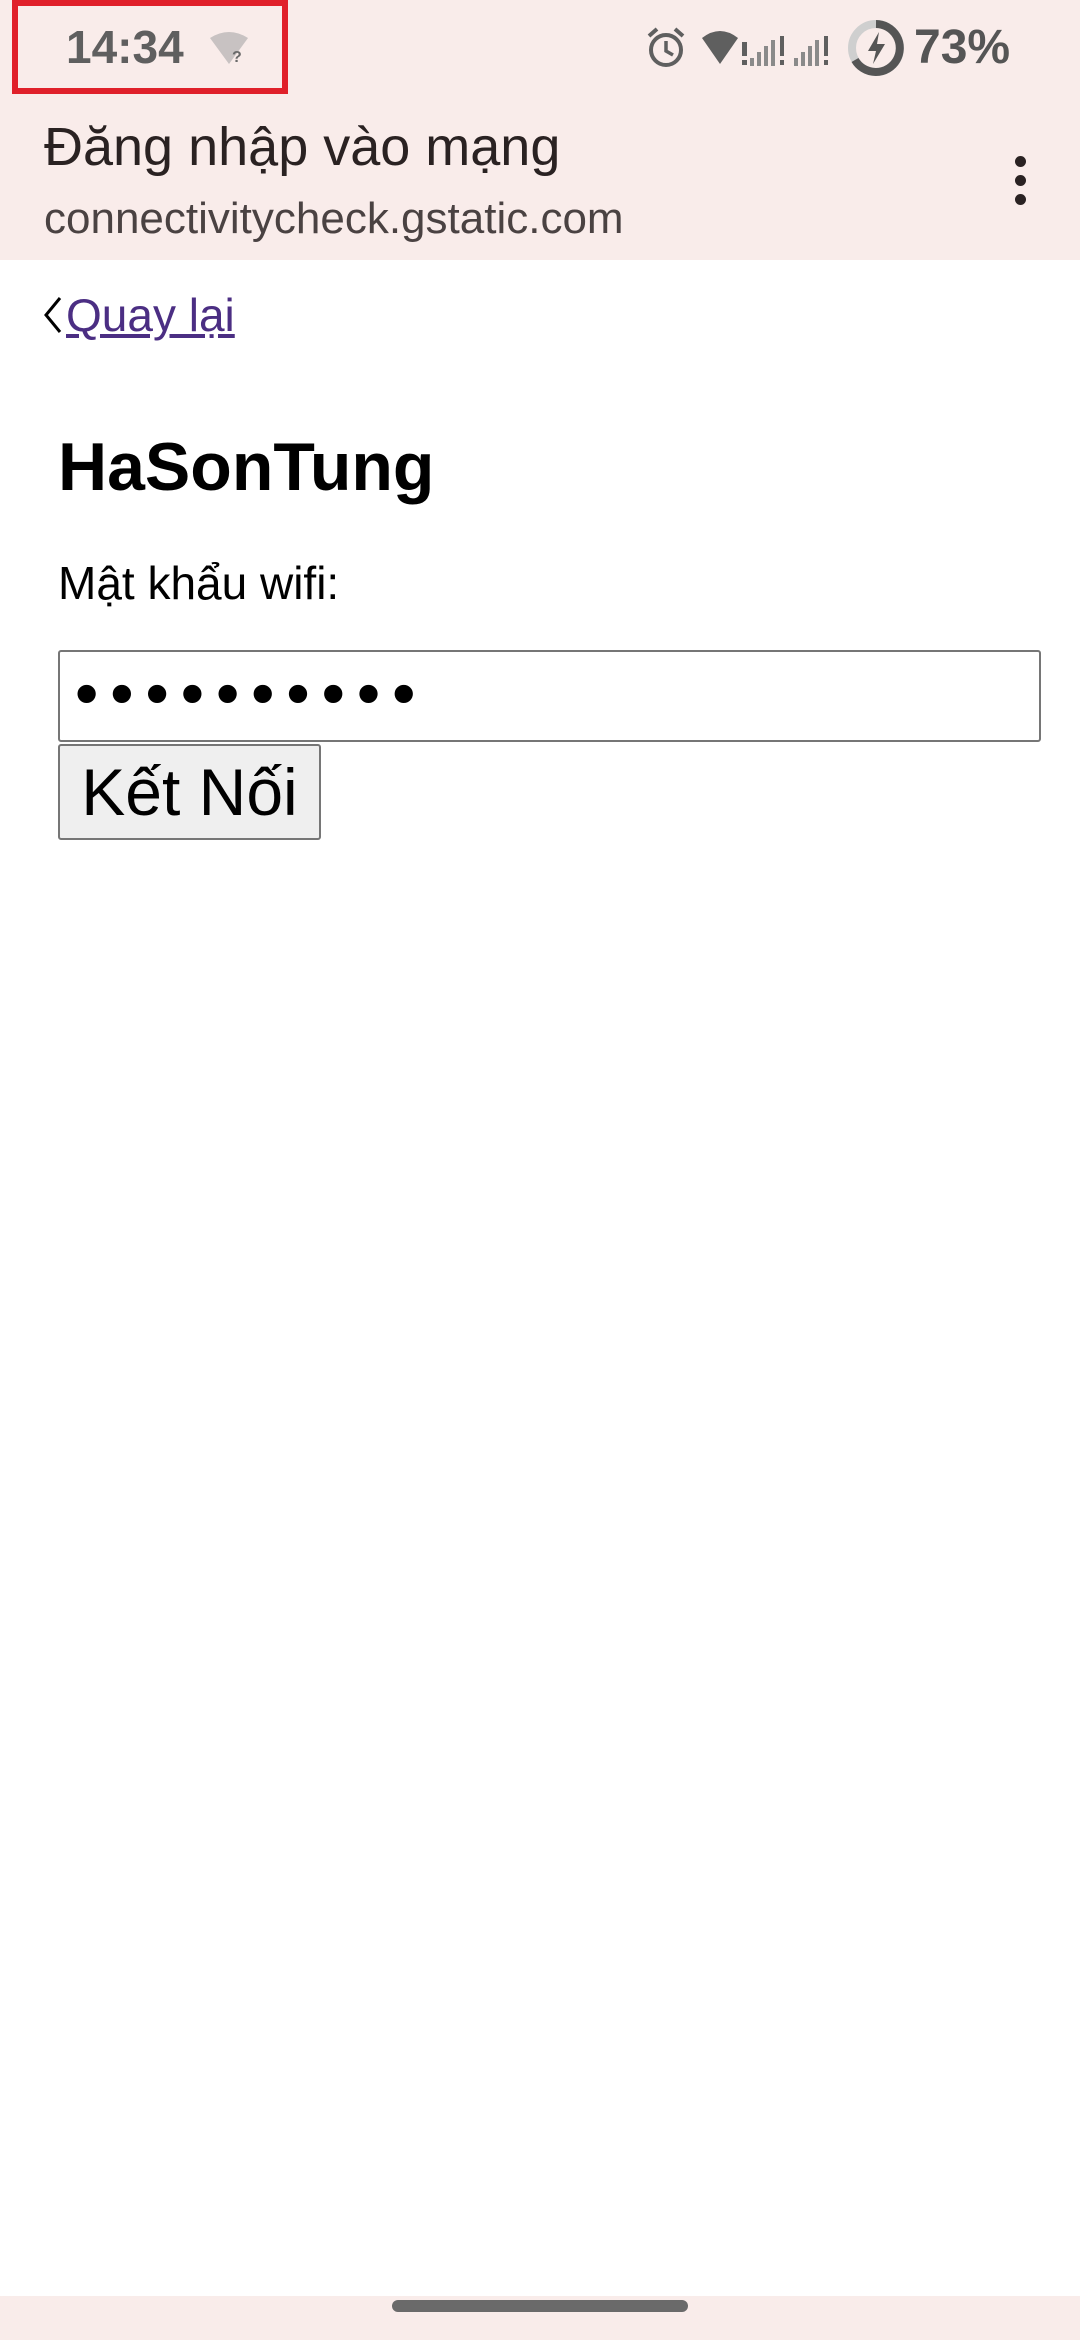  Describe the element at coordinates (724, 48) in the screenshot. I see `wifi-alert-icon` at that location.